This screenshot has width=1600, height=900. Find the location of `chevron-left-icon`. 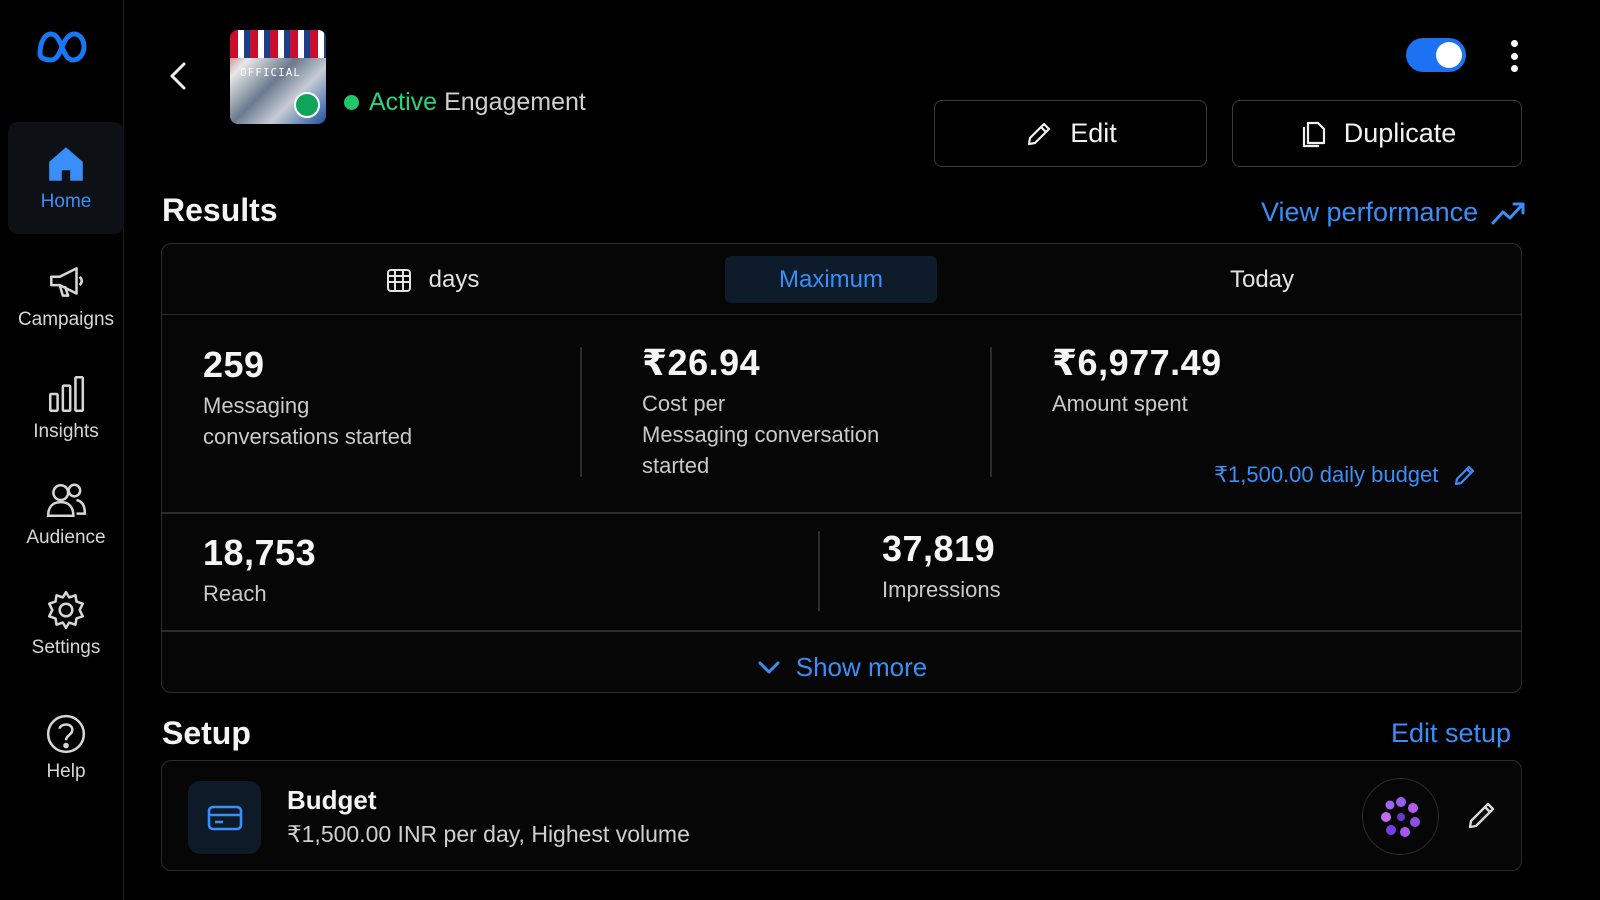

chevron-left-icon is located at coordinates (178, 76).